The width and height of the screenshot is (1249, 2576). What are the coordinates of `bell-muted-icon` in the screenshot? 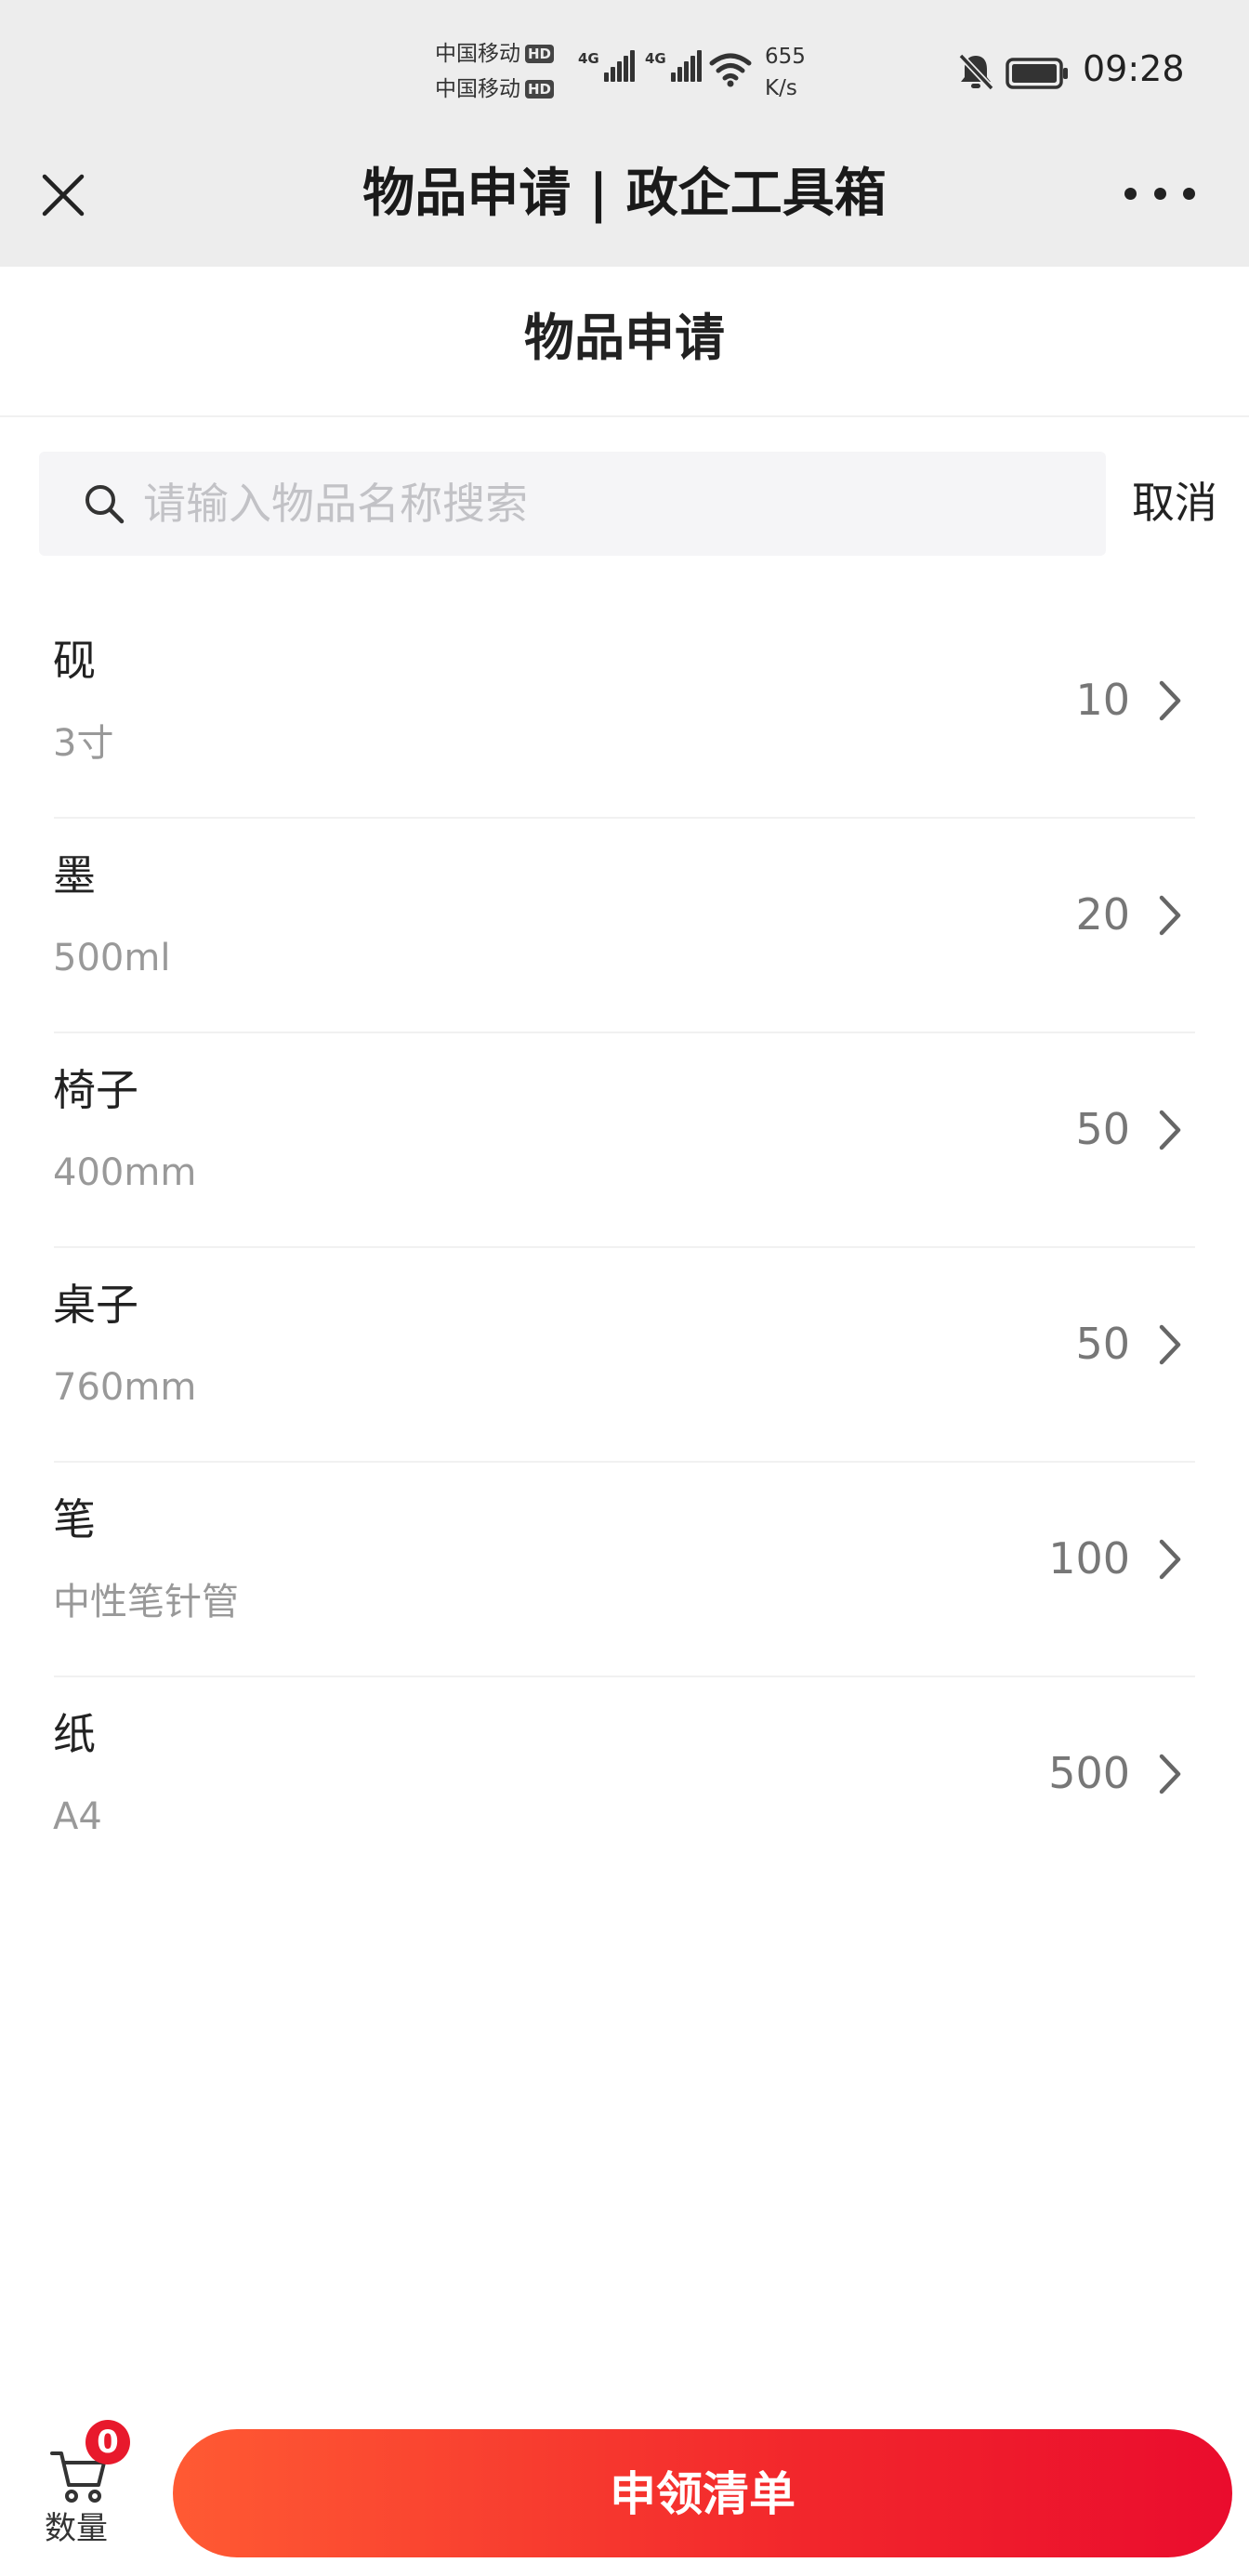 It's located at (976, 72).